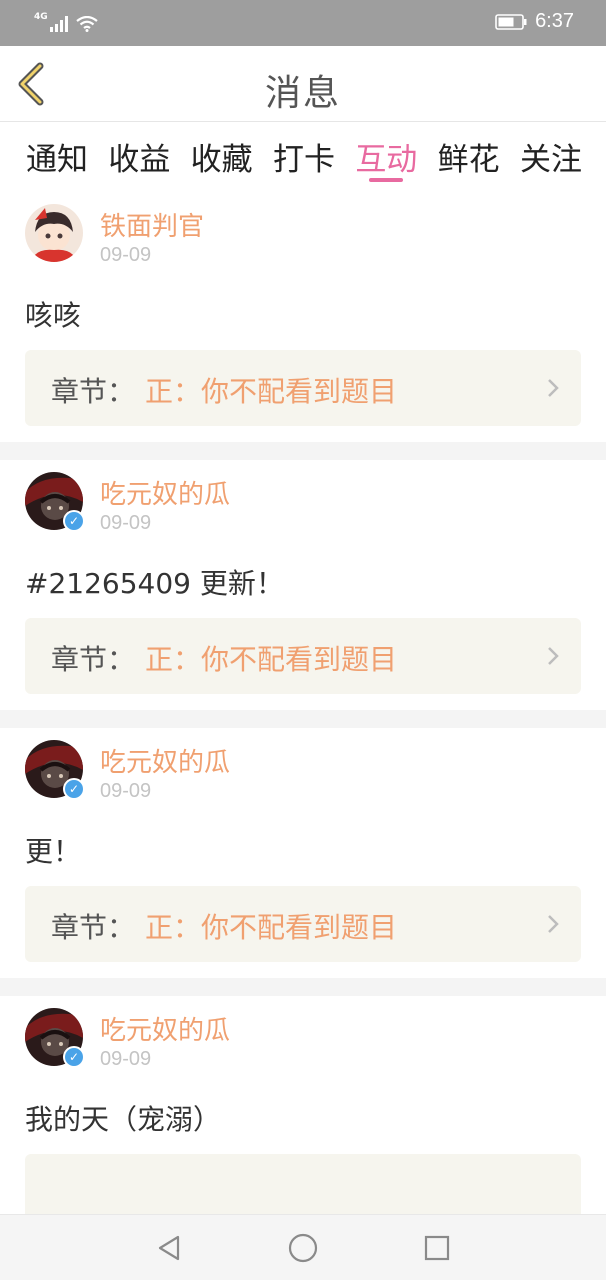  I want to click on system-nav-bar, so click(303, 1247).